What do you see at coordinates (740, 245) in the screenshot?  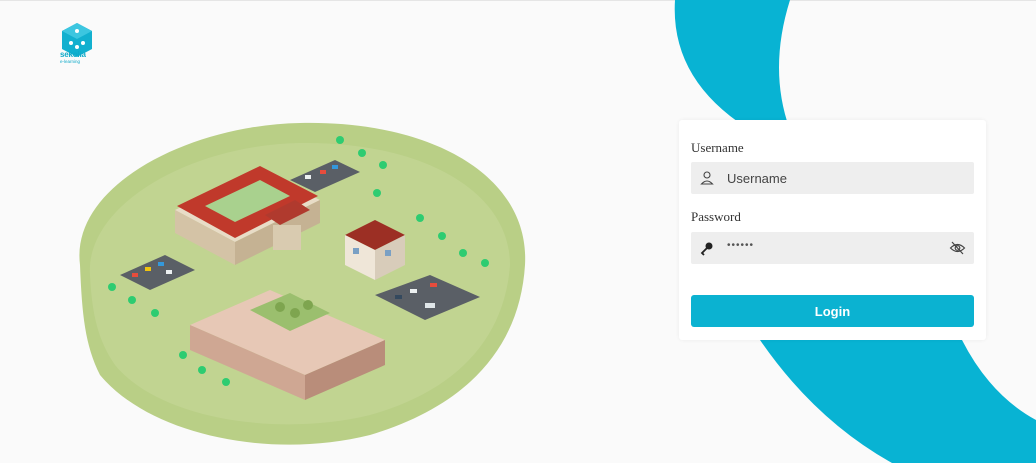 I see `password-mask: ••••••` at bounding box center [740, 245].